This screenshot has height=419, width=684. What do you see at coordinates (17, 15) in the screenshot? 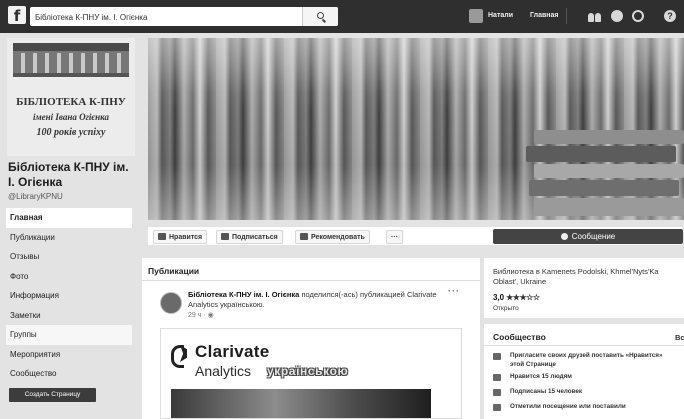
I see `facebook-logo-icon: f` at bounding box center [17, 15].